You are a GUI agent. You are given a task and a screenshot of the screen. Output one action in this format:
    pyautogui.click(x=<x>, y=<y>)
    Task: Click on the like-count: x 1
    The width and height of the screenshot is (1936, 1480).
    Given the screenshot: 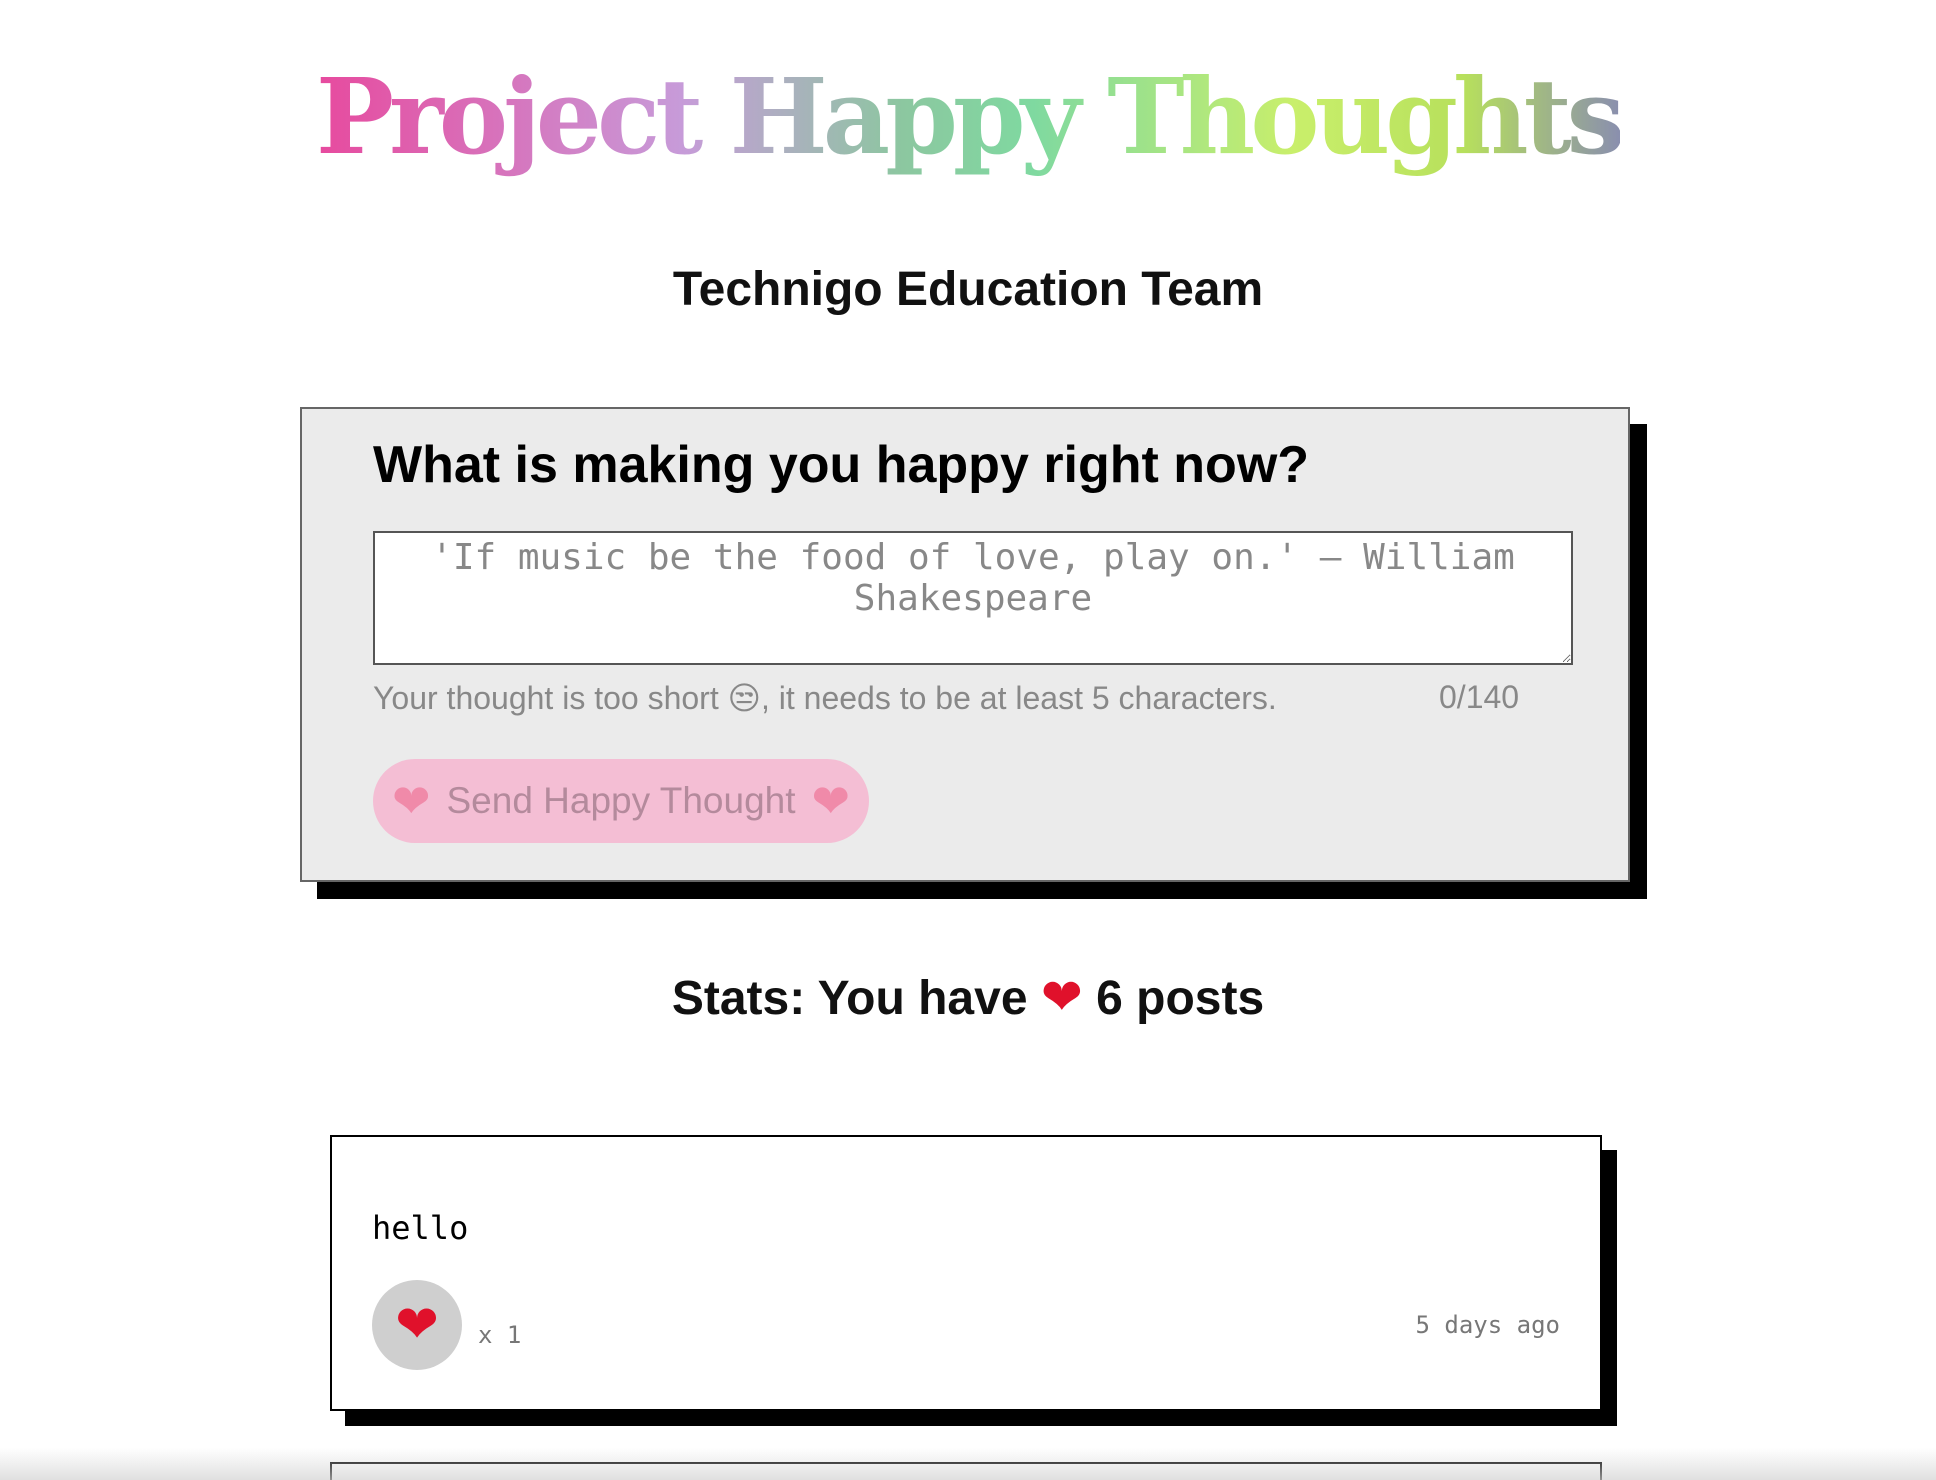 What is the action you would take?
    pyautogui.click(x=500, y=1335)
    